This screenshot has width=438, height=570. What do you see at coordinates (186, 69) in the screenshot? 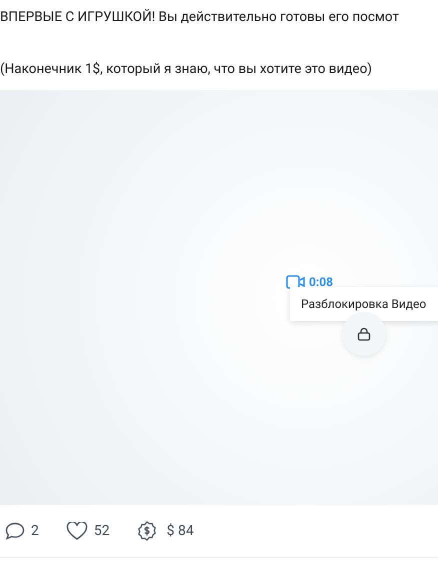
I see `post-note: (Наконечник 1$, который я знаю, что вы хотите это видео)` at bounding box center [186, 69].